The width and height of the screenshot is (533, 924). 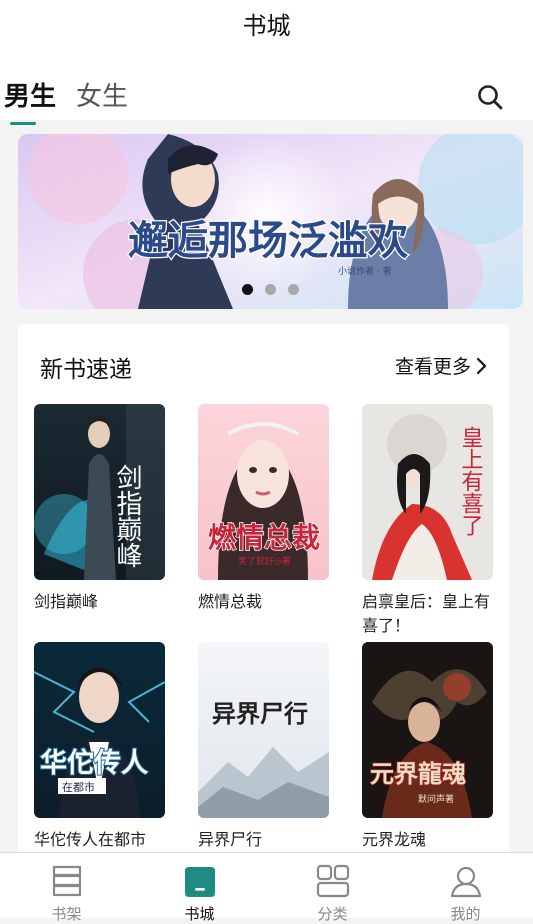 I want to click on nav-item-bookstore: 书城, so click(x=199, y=888).